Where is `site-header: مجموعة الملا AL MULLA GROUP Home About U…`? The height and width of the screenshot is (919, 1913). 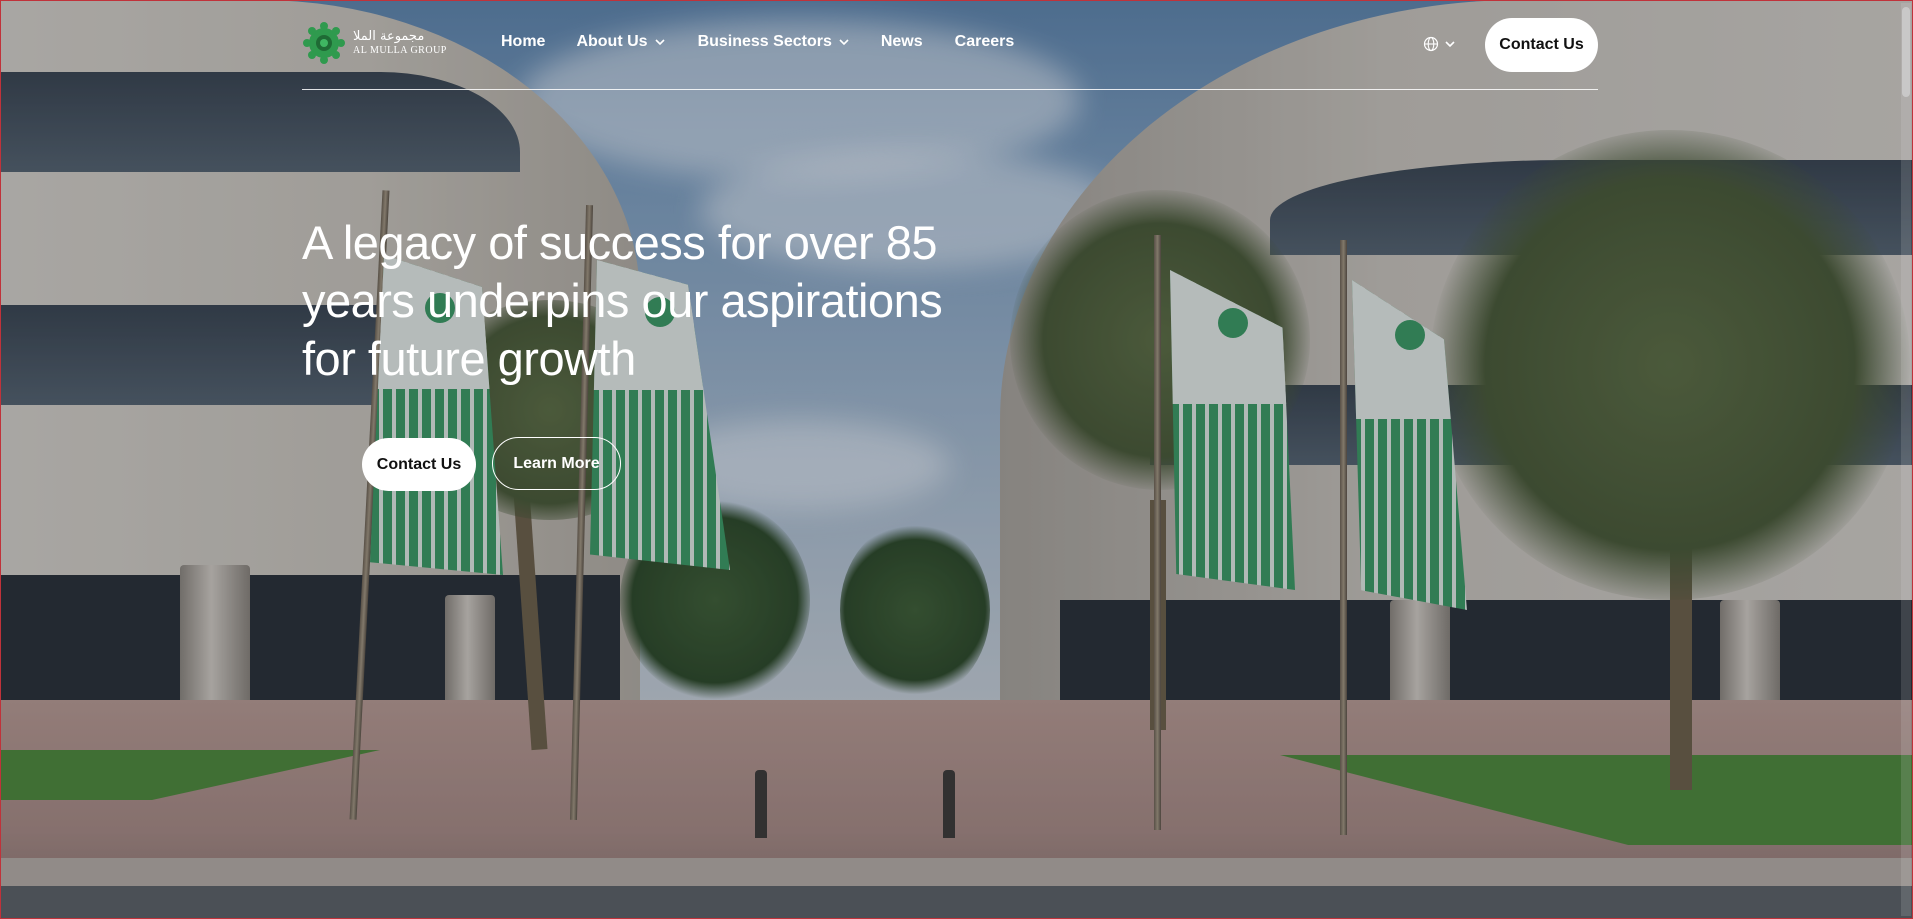 site-header: مجموعة الملا AL MULLA GROUP Home About U… is located at coordinates (950, 45).